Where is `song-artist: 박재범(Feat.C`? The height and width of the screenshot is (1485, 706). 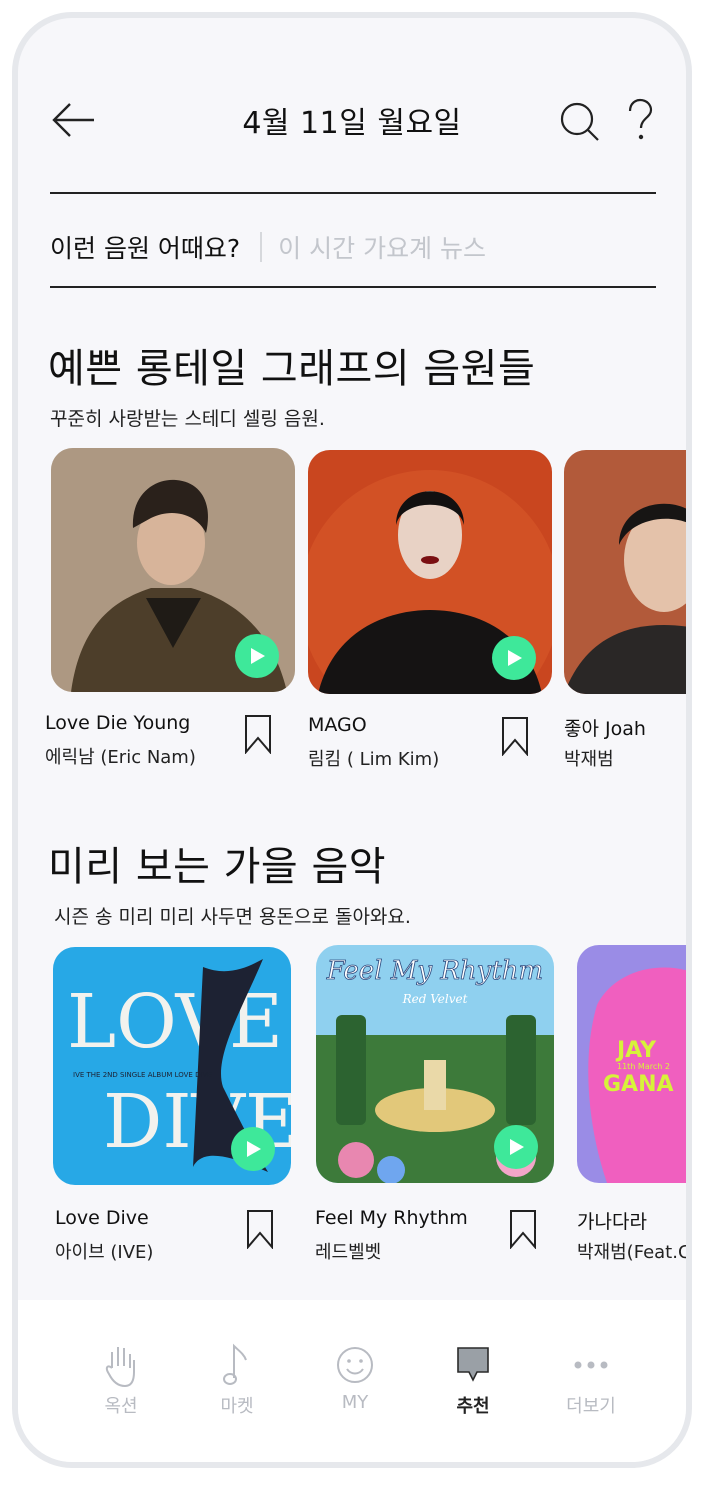
song-artist: 박재범(Feat.C is located at coordinates (634, 1252).